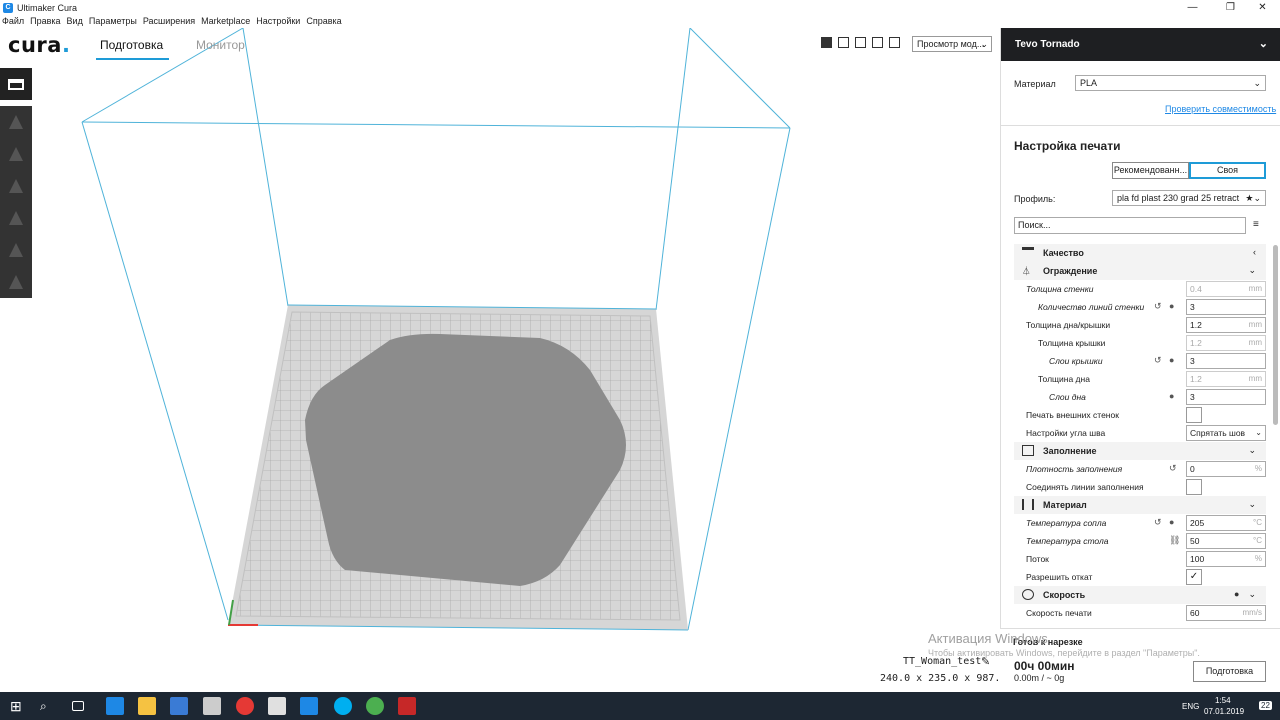 The height and width of the screenshot is (720, 1280). Describe the element at coordinates (1194, 577) in the screenshot. I see `retraction-checkbox: ✓` at that location.